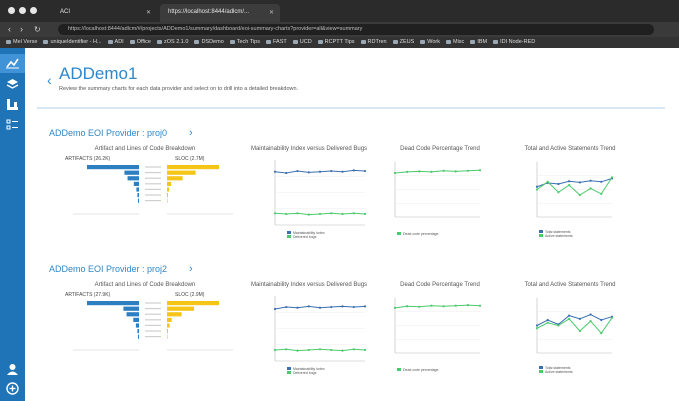  Describe the element at coordinates (12, 124) in the screenshot. I see `list-icon` at that location.